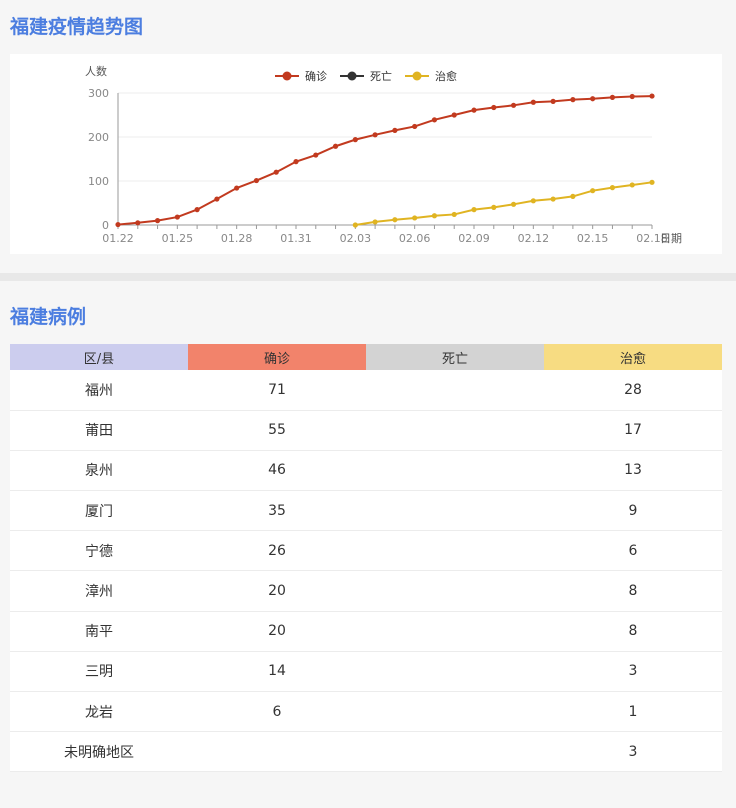 The image size is (736, 808). What do you see at coordinates (99, 752) in the screenshot?
I see `cell-district: 未明确地区` at bounding box center [99, 752].